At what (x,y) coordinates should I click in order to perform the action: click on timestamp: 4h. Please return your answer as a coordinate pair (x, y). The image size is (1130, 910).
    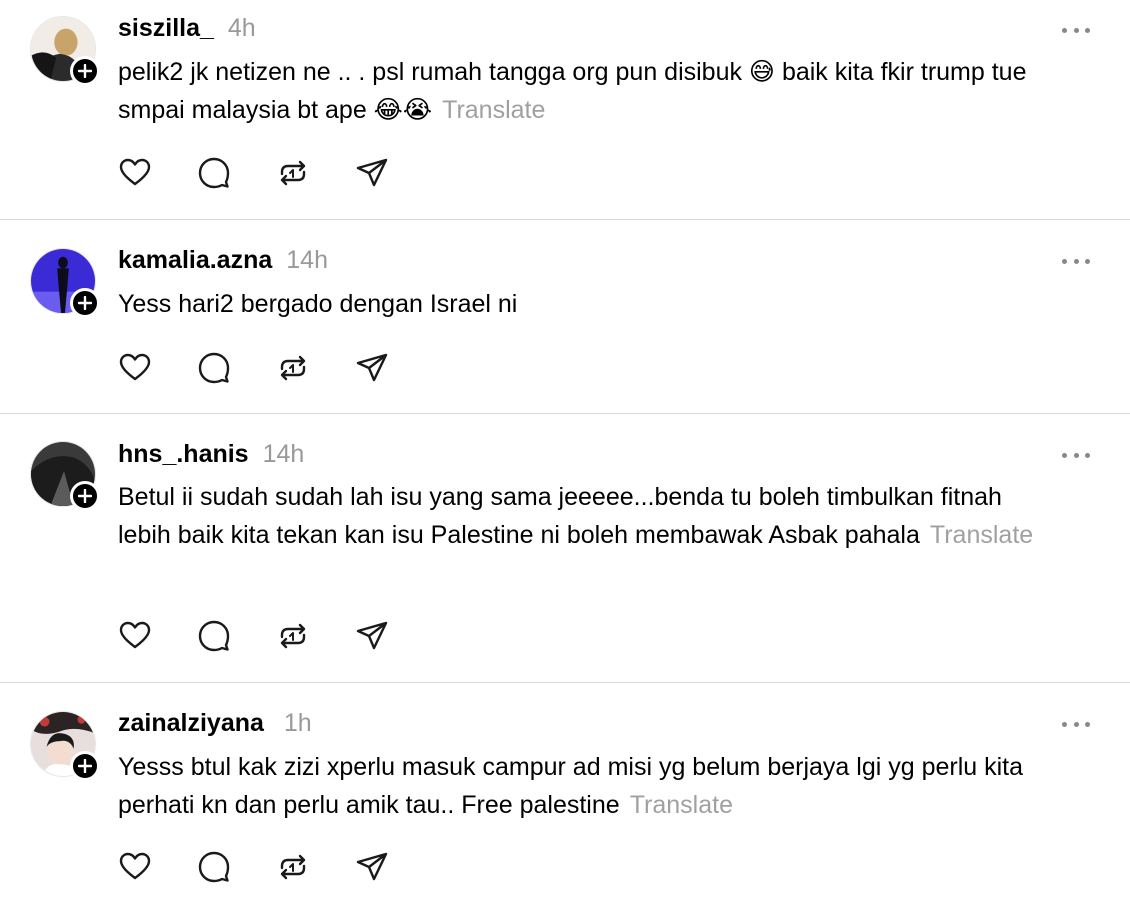
    Looking at the image, I should click on (241, 28).